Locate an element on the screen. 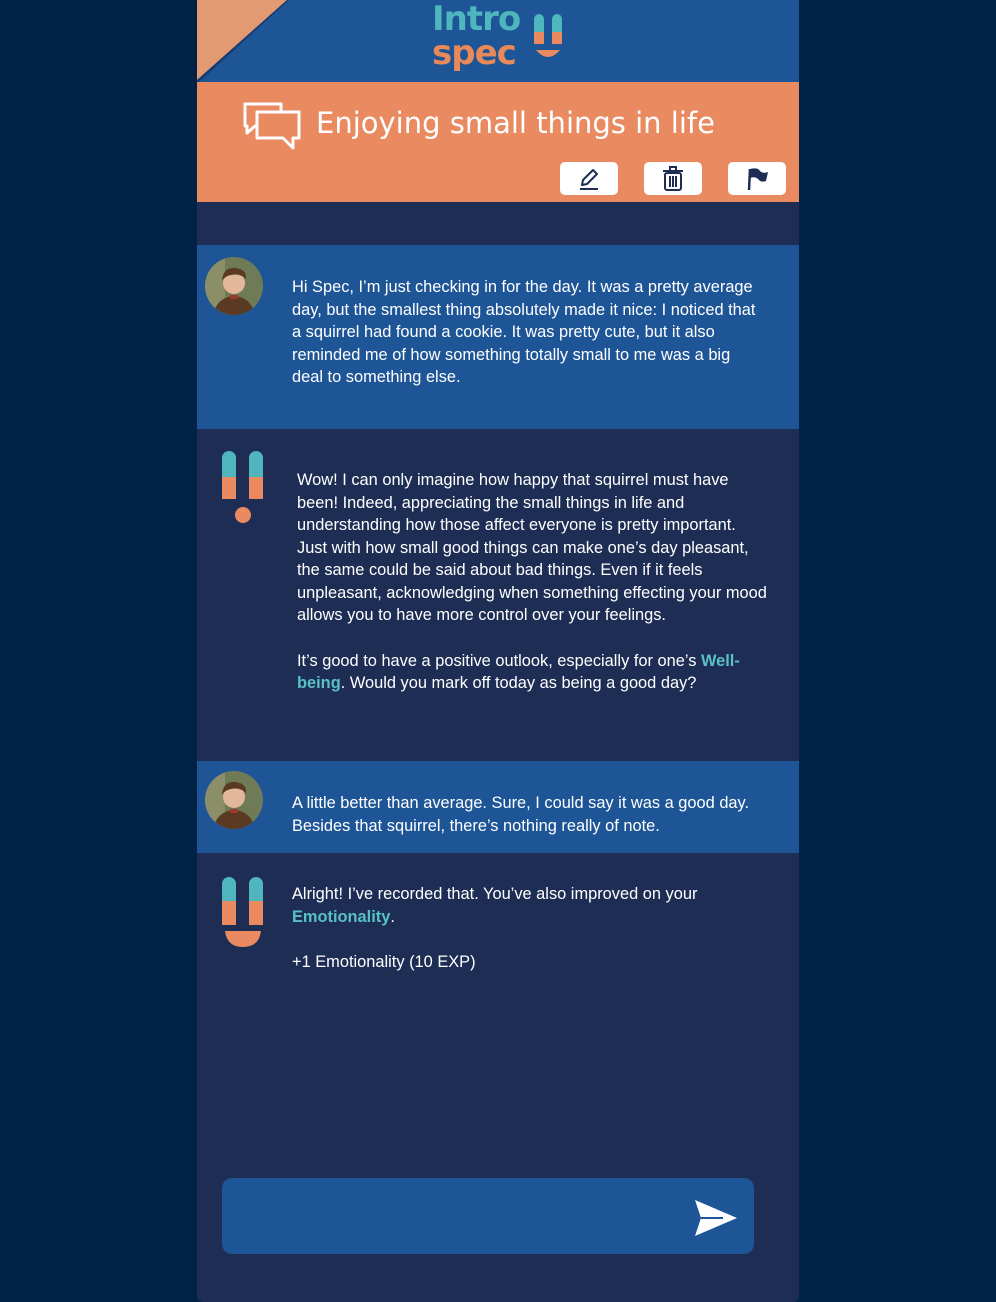  top-bar: Intro spec is located at coordinates (498, 41).